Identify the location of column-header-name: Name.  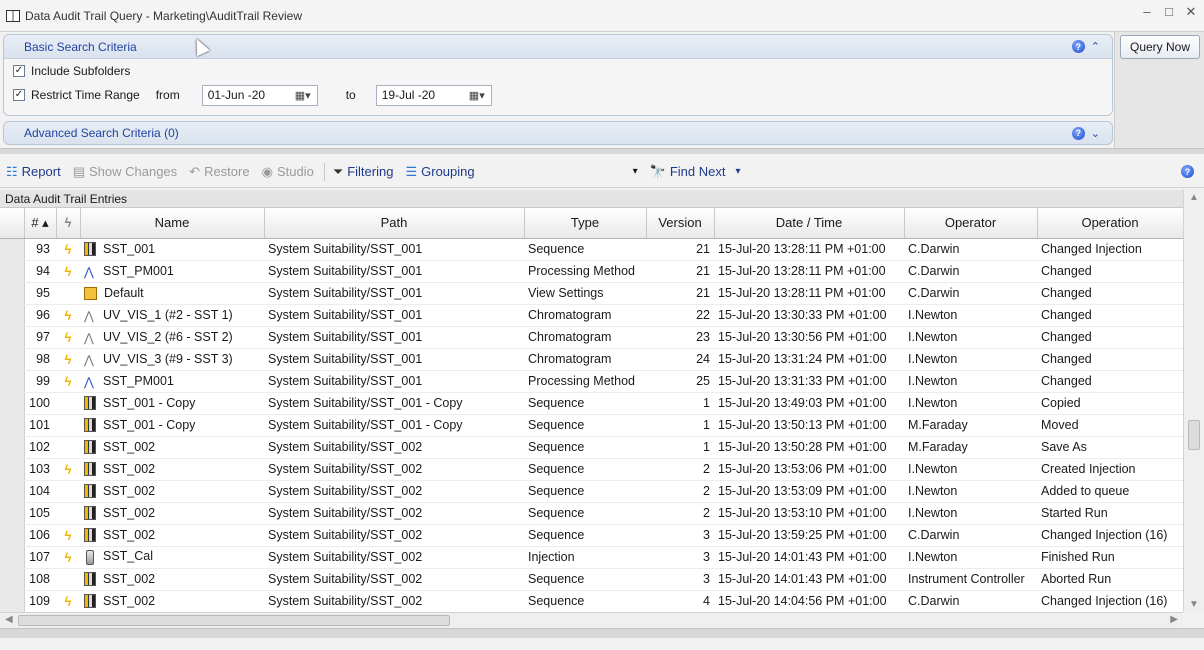
(172, 223).